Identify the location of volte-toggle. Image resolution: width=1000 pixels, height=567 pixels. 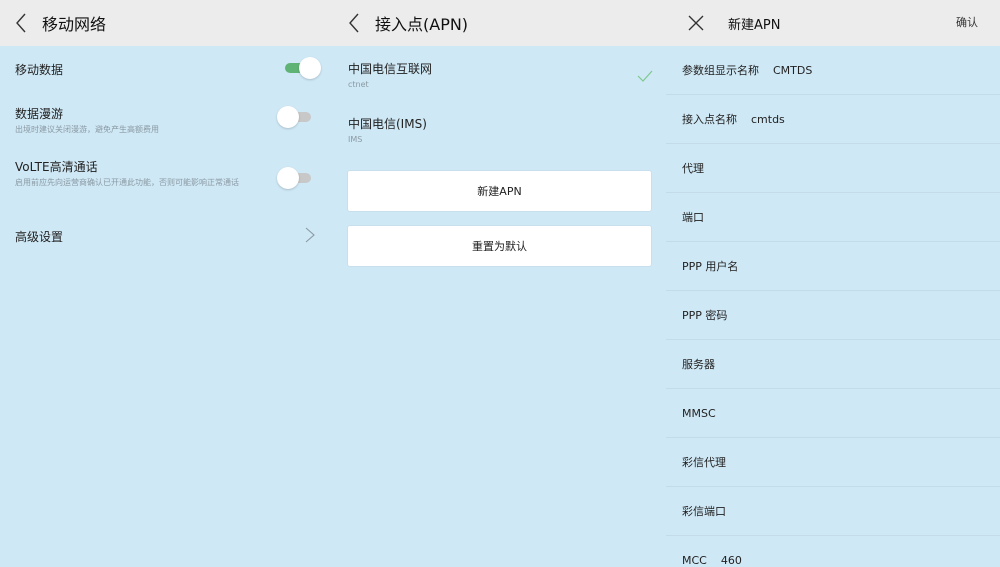
(295, 178).